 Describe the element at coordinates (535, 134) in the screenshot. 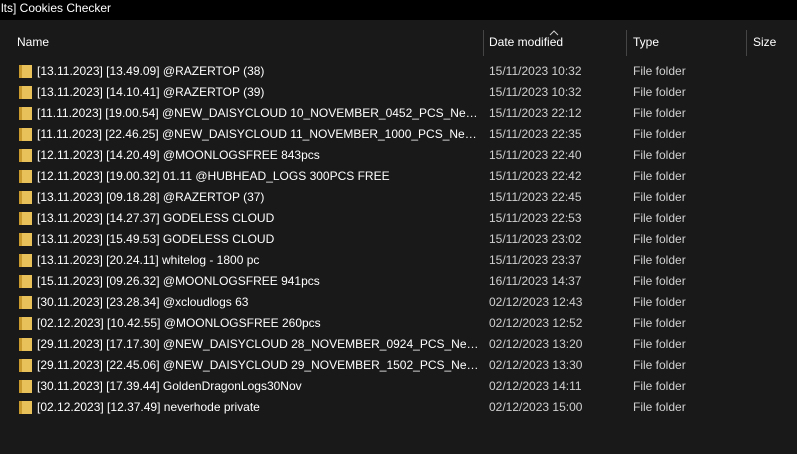

I see `file-date-modified: 15/11/2023 22:35` at that location.